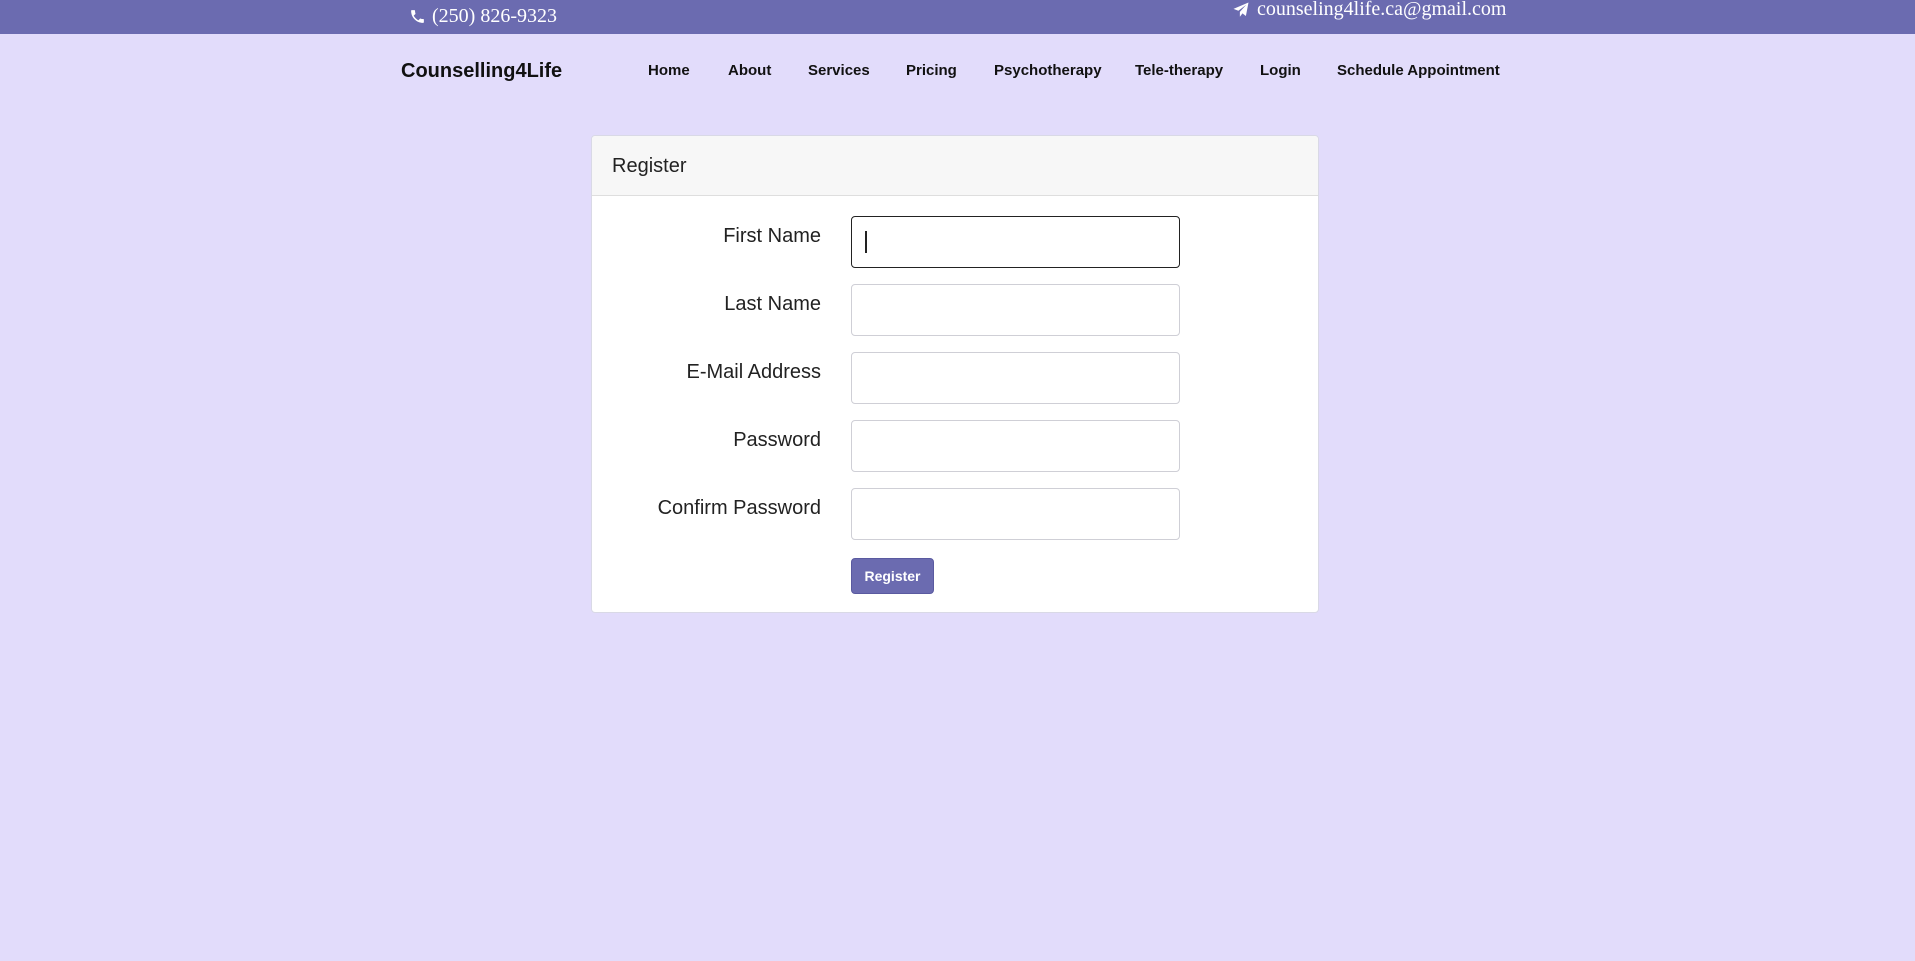 The width and height of the screenshot is (1915, 961). I want to click on phone-contact: (250) 826-9323, so click(483, 16).